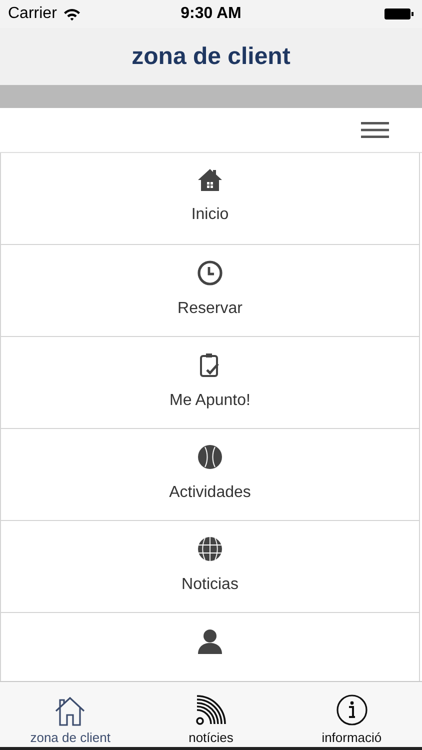  What do you see at coordinates (71, 14) in the screenshot?
I see `wifi-icon` at bounding box center [71, 14].